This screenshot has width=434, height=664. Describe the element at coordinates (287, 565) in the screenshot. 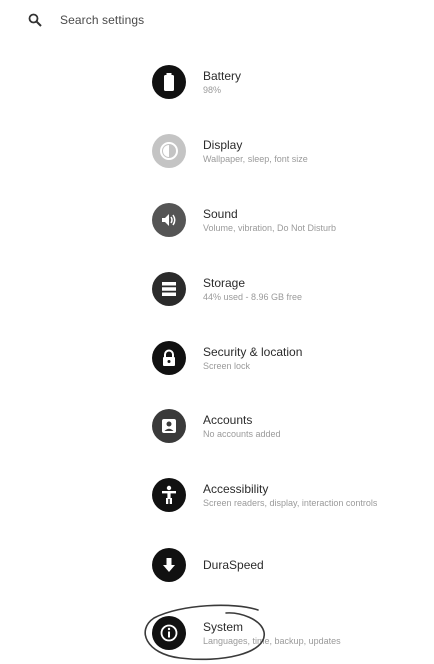

I see `settings-item-duraspeed: DuraSpeed` at that location.